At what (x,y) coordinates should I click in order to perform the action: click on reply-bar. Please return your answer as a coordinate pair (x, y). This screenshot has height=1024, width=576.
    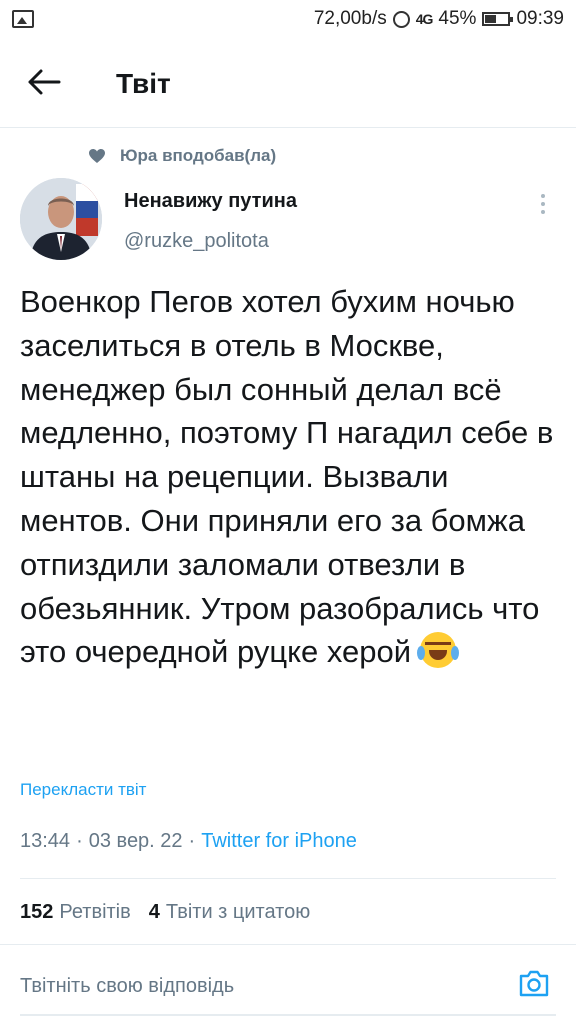
    Looking at the image, I should click on (288, 986).